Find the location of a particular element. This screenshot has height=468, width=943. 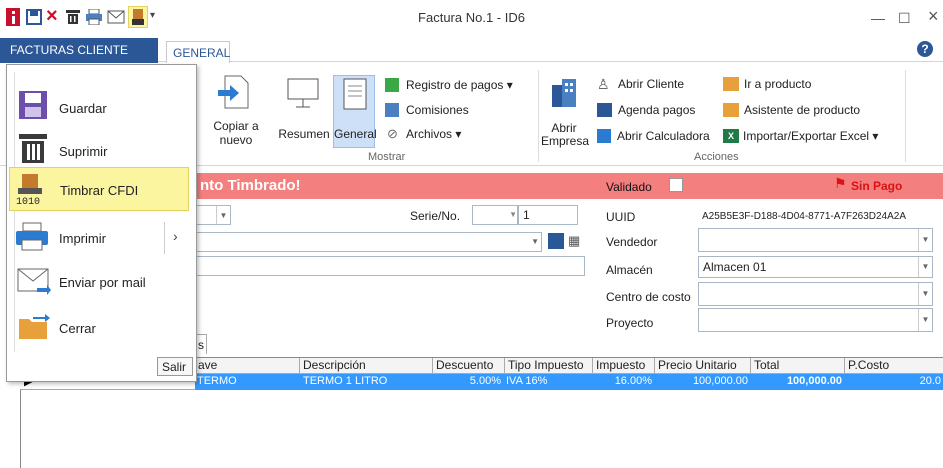

registro-pagos-label: Registro de pagos ▾ is located at coordinates (459, 85).